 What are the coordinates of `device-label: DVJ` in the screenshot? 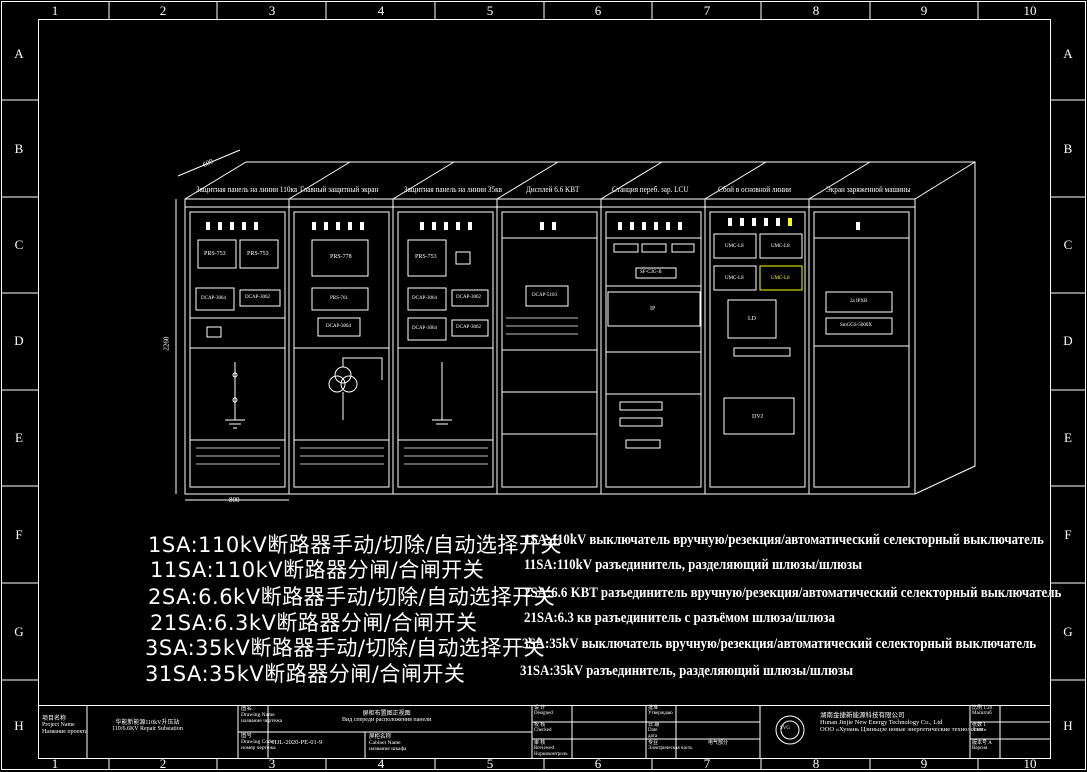 It's located at (758, 417).